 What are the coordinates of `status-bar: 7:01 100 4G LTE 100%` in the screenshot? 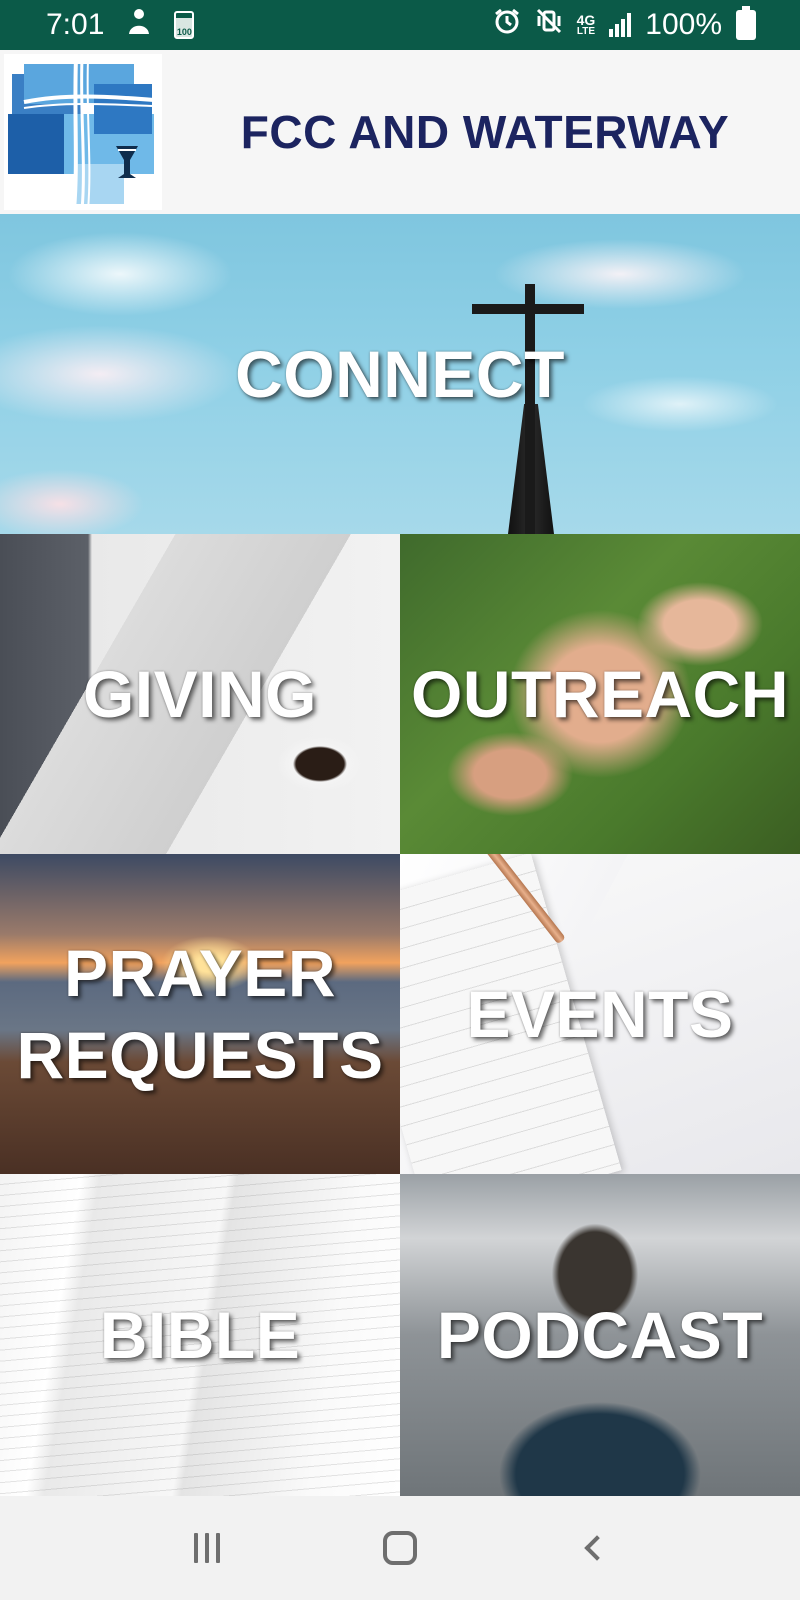 It's located at (400, 25).